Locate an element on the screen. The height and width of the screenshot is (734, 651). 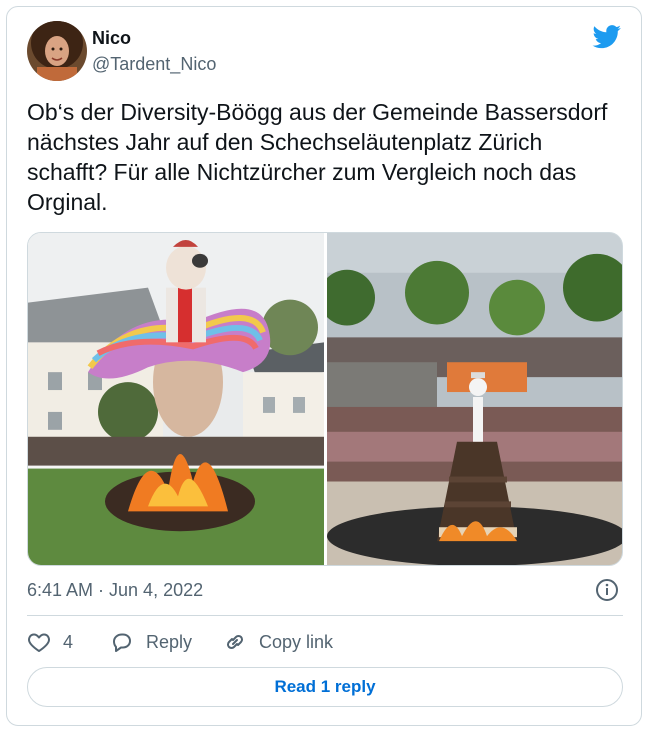
reply-button: Reply is located at coordinates (151, 642).